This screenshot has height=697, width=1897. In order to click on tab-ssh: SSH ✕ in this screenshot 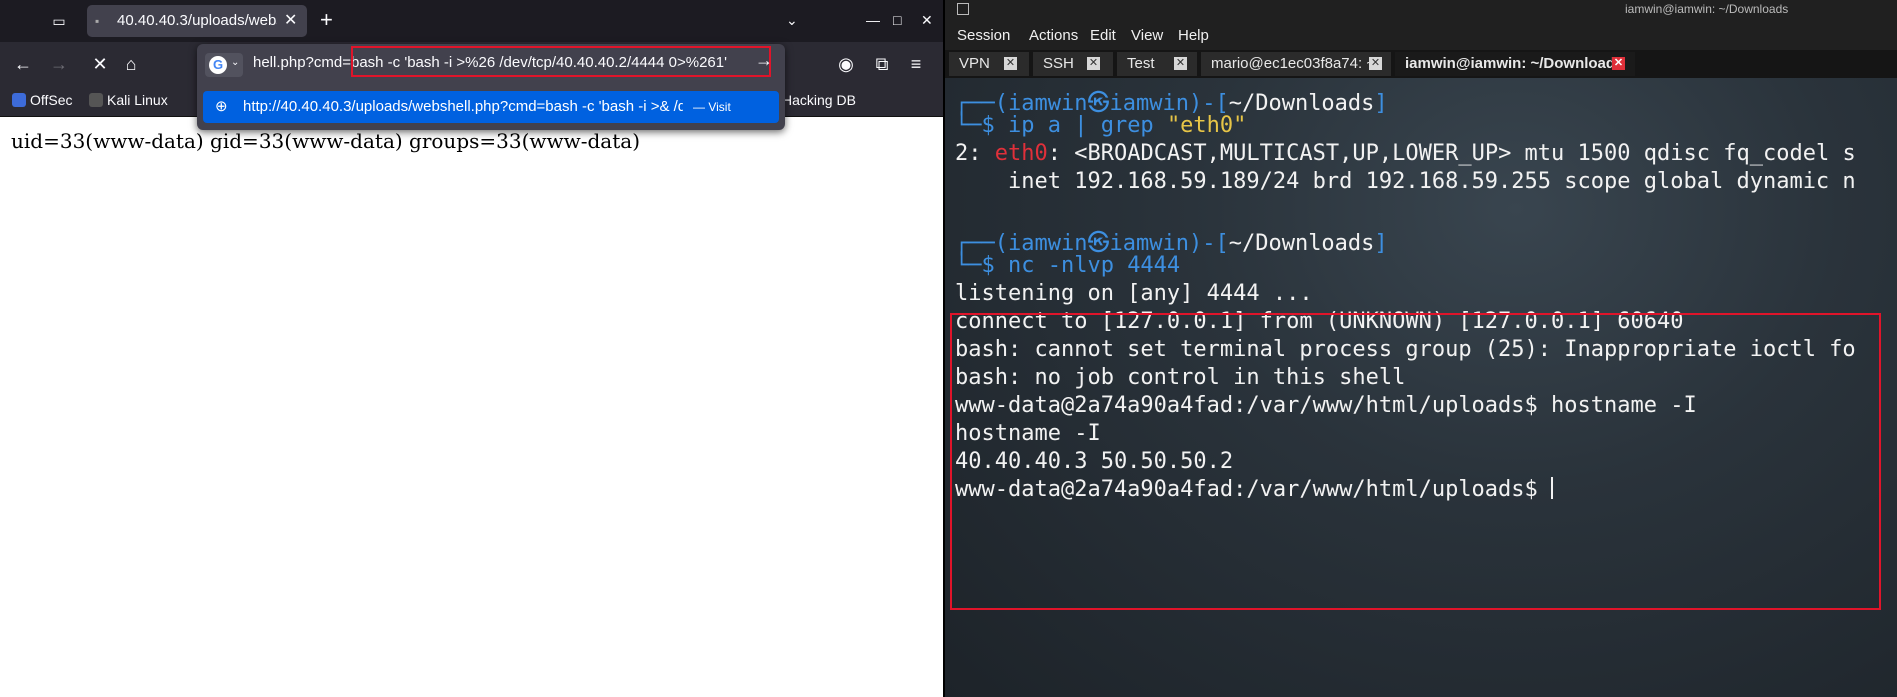, I will do `click(1073, 64)`.